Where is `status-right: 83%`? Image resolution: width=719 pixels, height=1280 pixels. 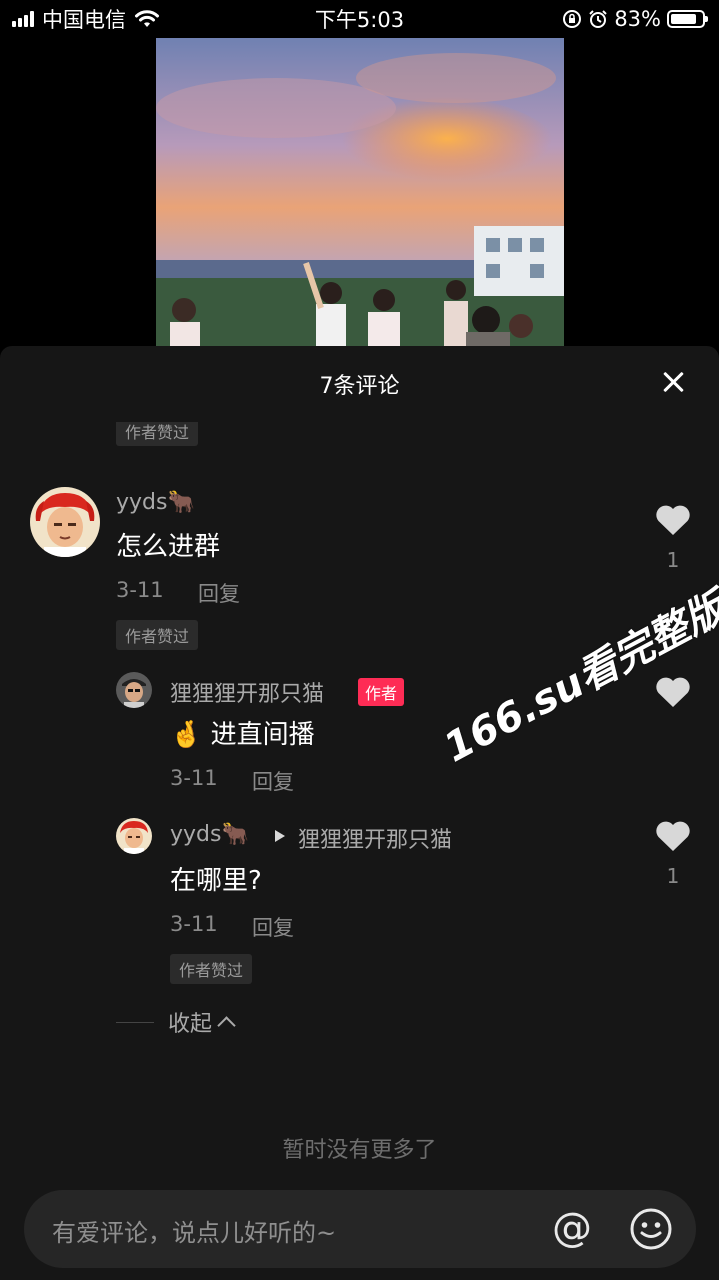
status-right: 83% is located at coordinates (640, 19).